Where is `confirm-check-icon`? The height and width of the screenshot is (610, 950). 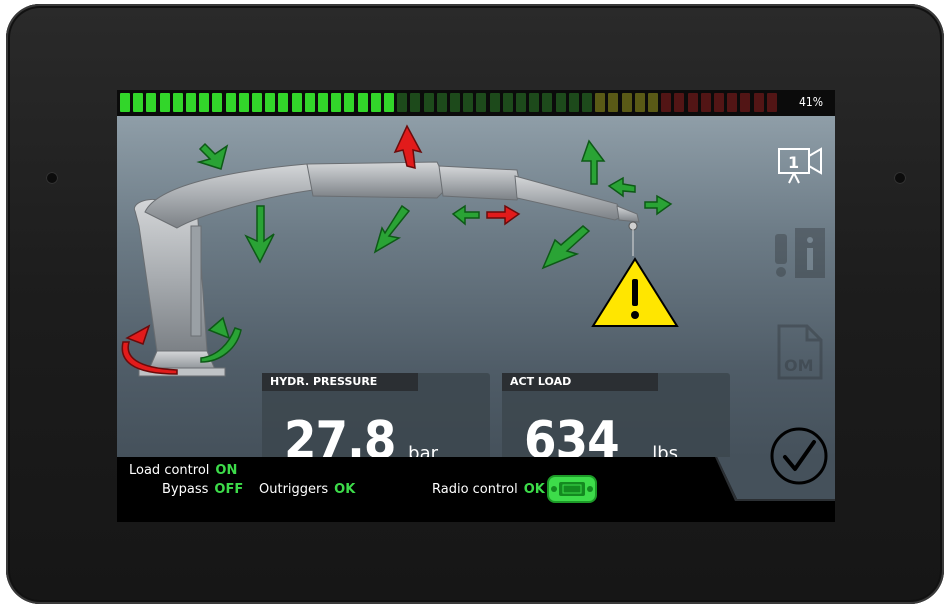 confirm-check-icon is located at coordinates (799, 456).